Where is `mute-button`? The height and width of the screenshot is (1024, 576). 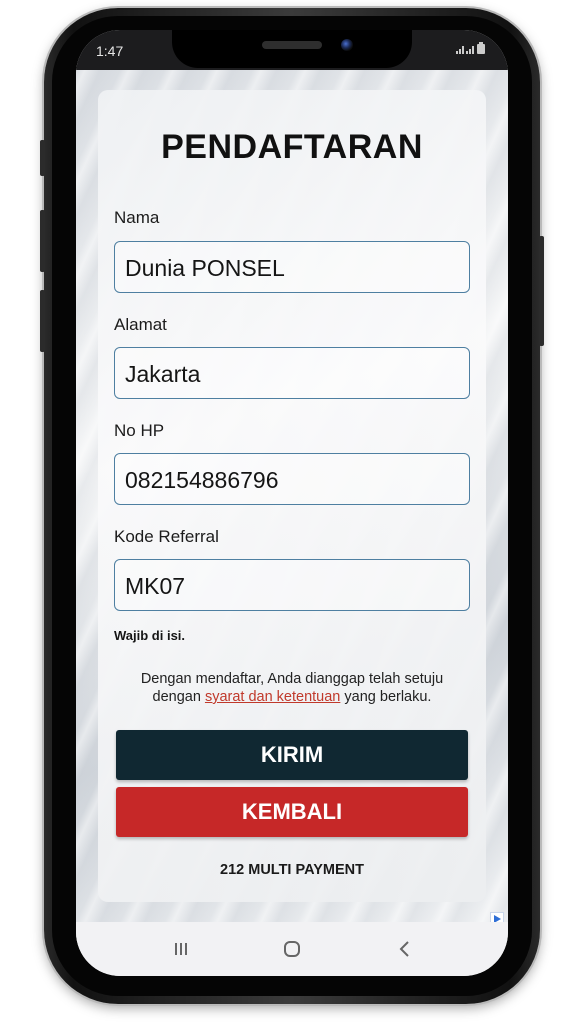 mute-button is located at coordinates (42, 321).